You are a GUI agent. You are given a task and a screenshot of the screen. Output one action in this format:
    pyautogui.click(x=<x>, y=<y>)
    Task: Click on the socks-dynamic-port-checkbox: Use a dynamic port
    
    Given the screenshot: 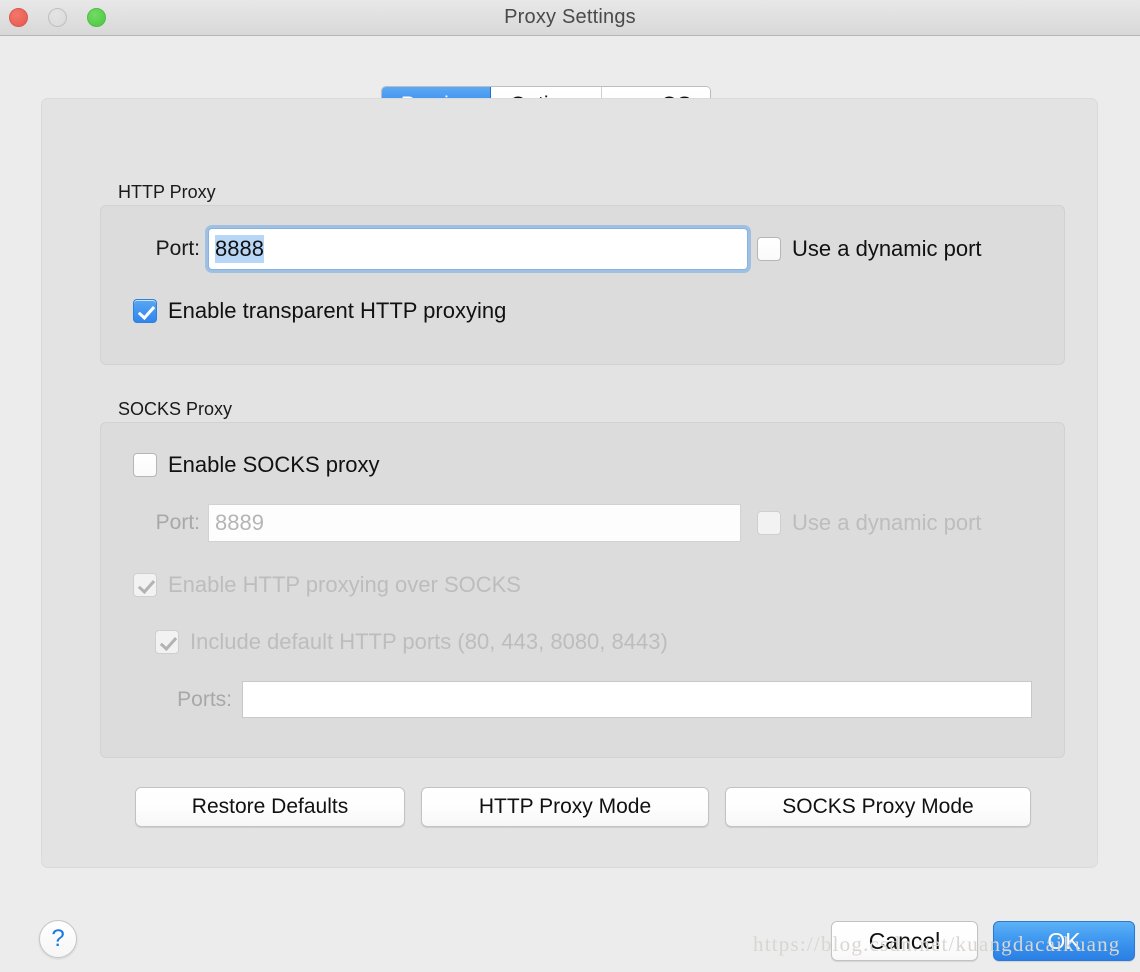 What is the action you would take?
    pyautogui.click(x=869, y=523)
    